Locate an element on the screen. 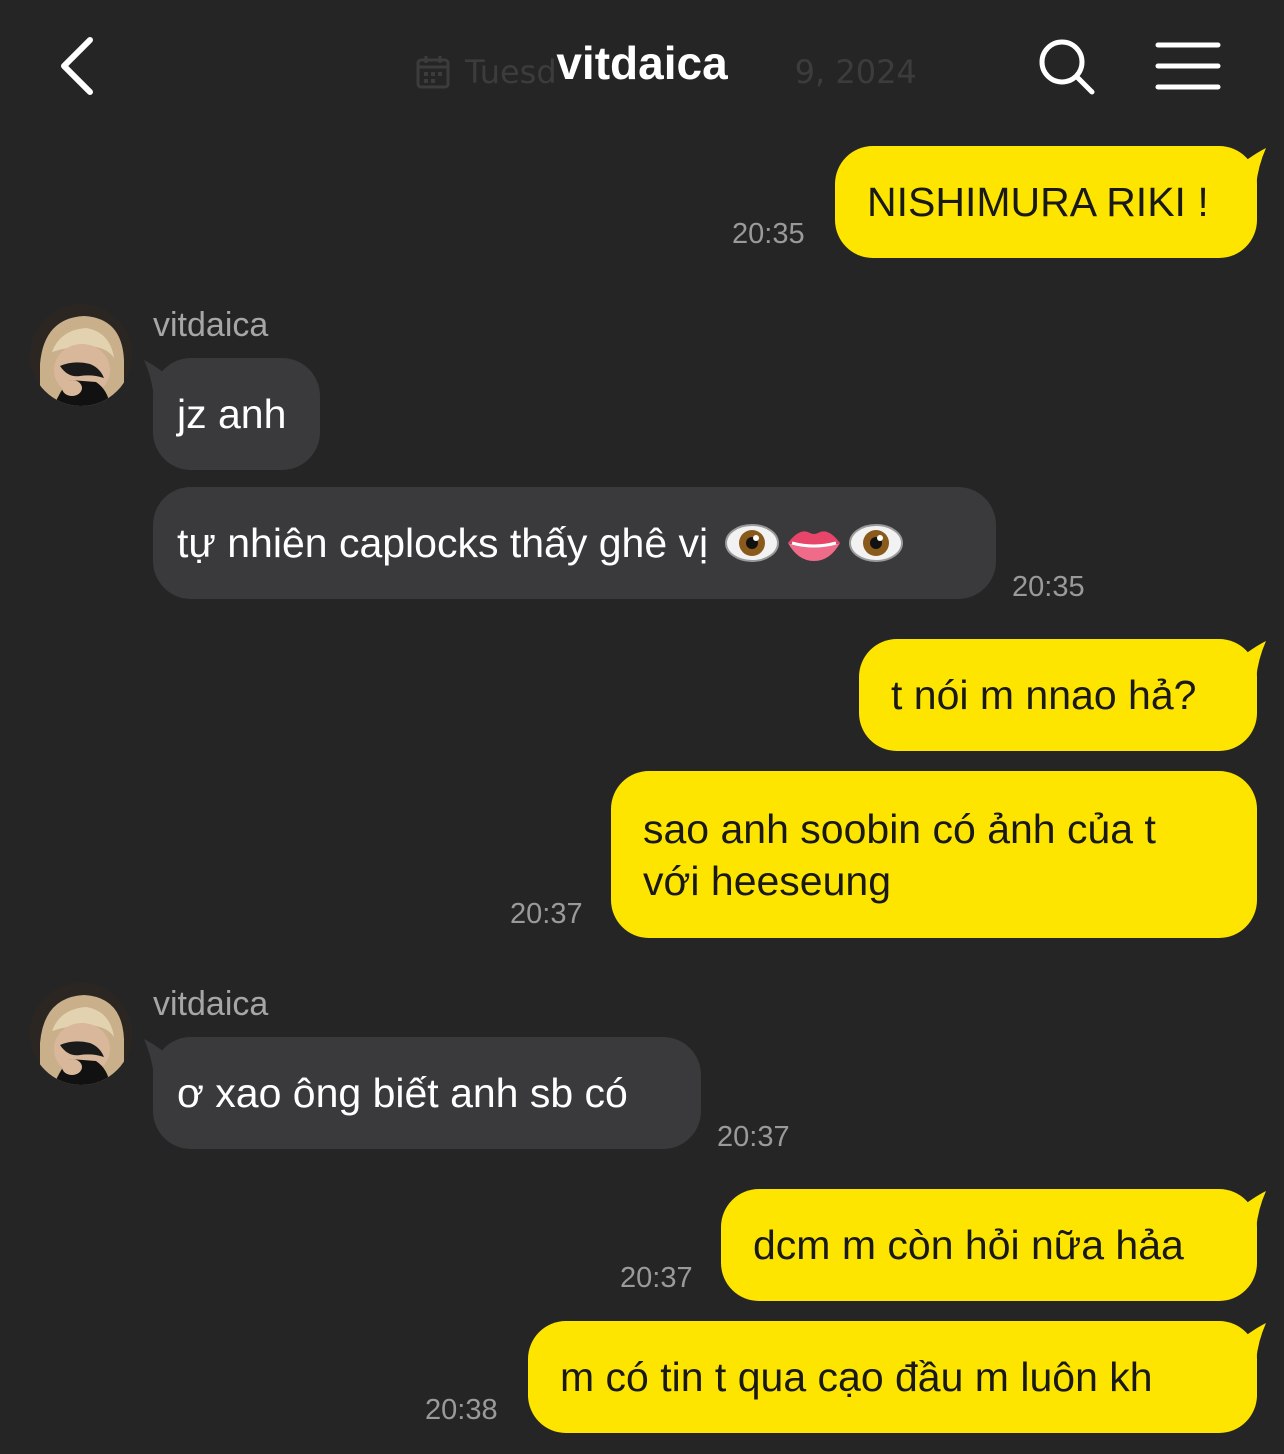 This screenshot has height=1454, width=1284. outgoing-message-bubble: m có tin t qua cạo đầu m luôn kh is located at coordinates (892, 1377).